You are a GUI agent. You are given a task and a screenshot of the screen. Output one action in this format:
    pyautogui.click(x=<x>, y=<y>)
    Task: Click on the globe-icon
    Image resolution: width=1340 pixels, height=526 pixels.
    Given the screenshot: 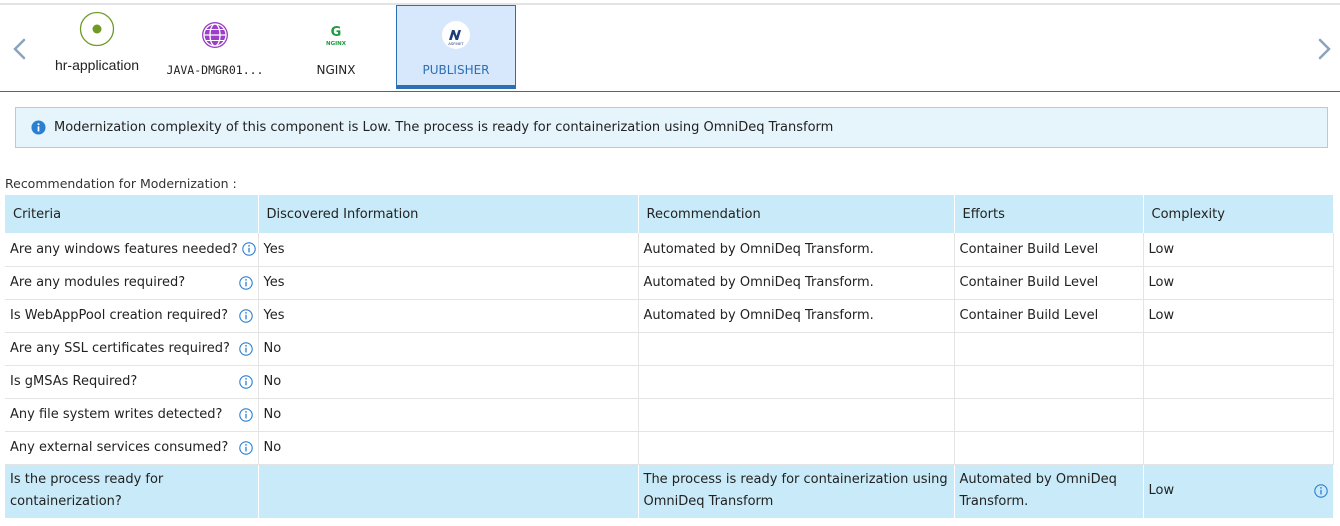 What is the action you would take?
    pyautogui.click(x=215, y=35)
    